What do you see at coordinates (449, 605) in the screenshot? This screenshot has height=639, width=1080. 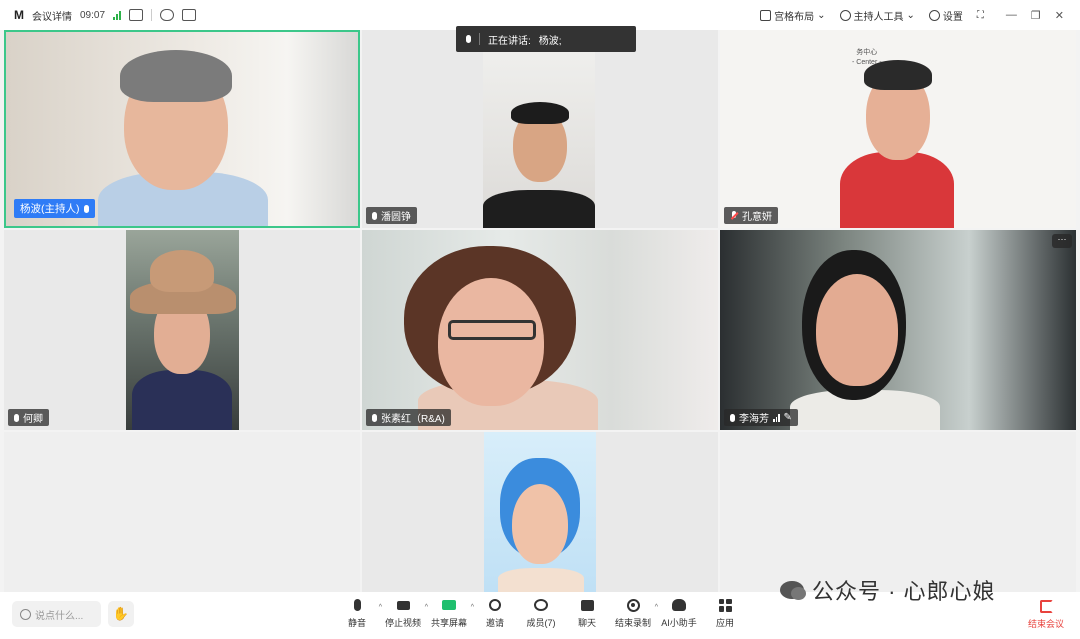 I see `share-screen-icon` at bounding box center [449, 605].